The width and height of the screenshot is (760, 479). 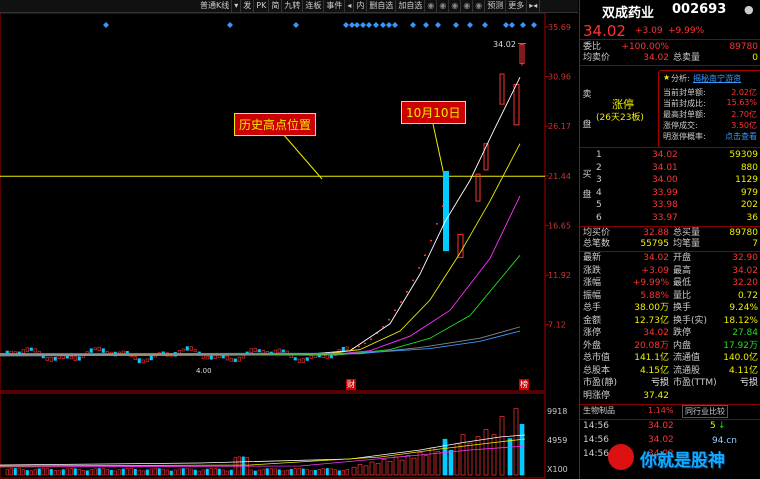 What do you see at coordinates (237, 6) in the screenshot?
I see `toolbar-item: ▾` at bounding box center [237, 6].